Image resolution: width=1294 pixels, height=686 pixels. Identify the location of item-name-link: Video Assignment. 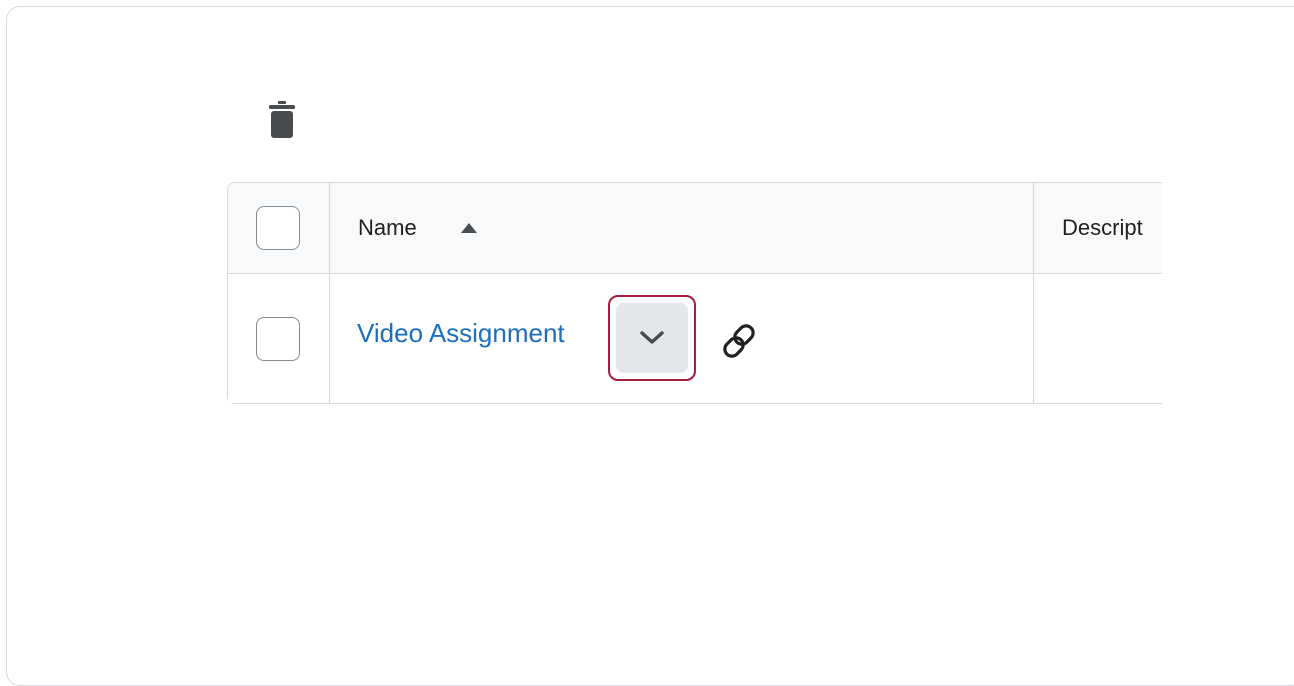
(461, 333).